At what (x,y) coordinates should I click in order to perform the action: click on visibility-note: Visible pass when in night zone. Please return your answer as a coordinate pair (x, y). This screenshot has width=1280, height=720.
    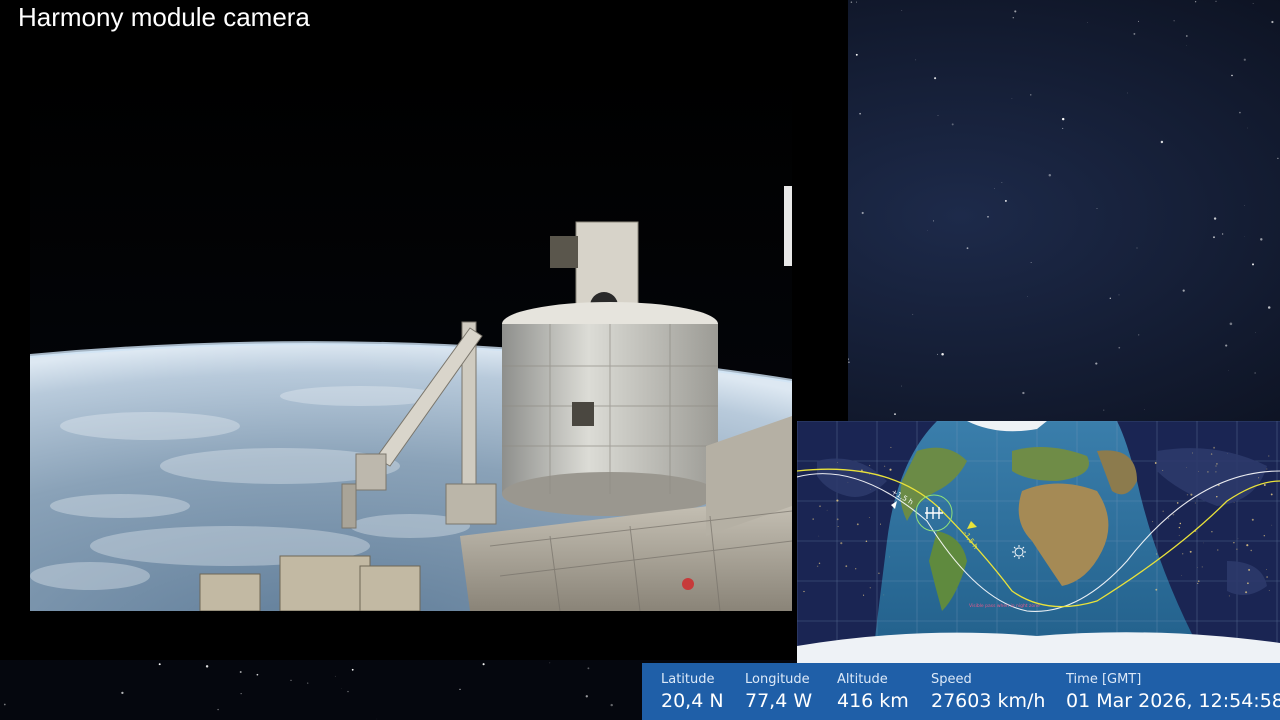
    Looking at the image, I should click on (1004, 606).